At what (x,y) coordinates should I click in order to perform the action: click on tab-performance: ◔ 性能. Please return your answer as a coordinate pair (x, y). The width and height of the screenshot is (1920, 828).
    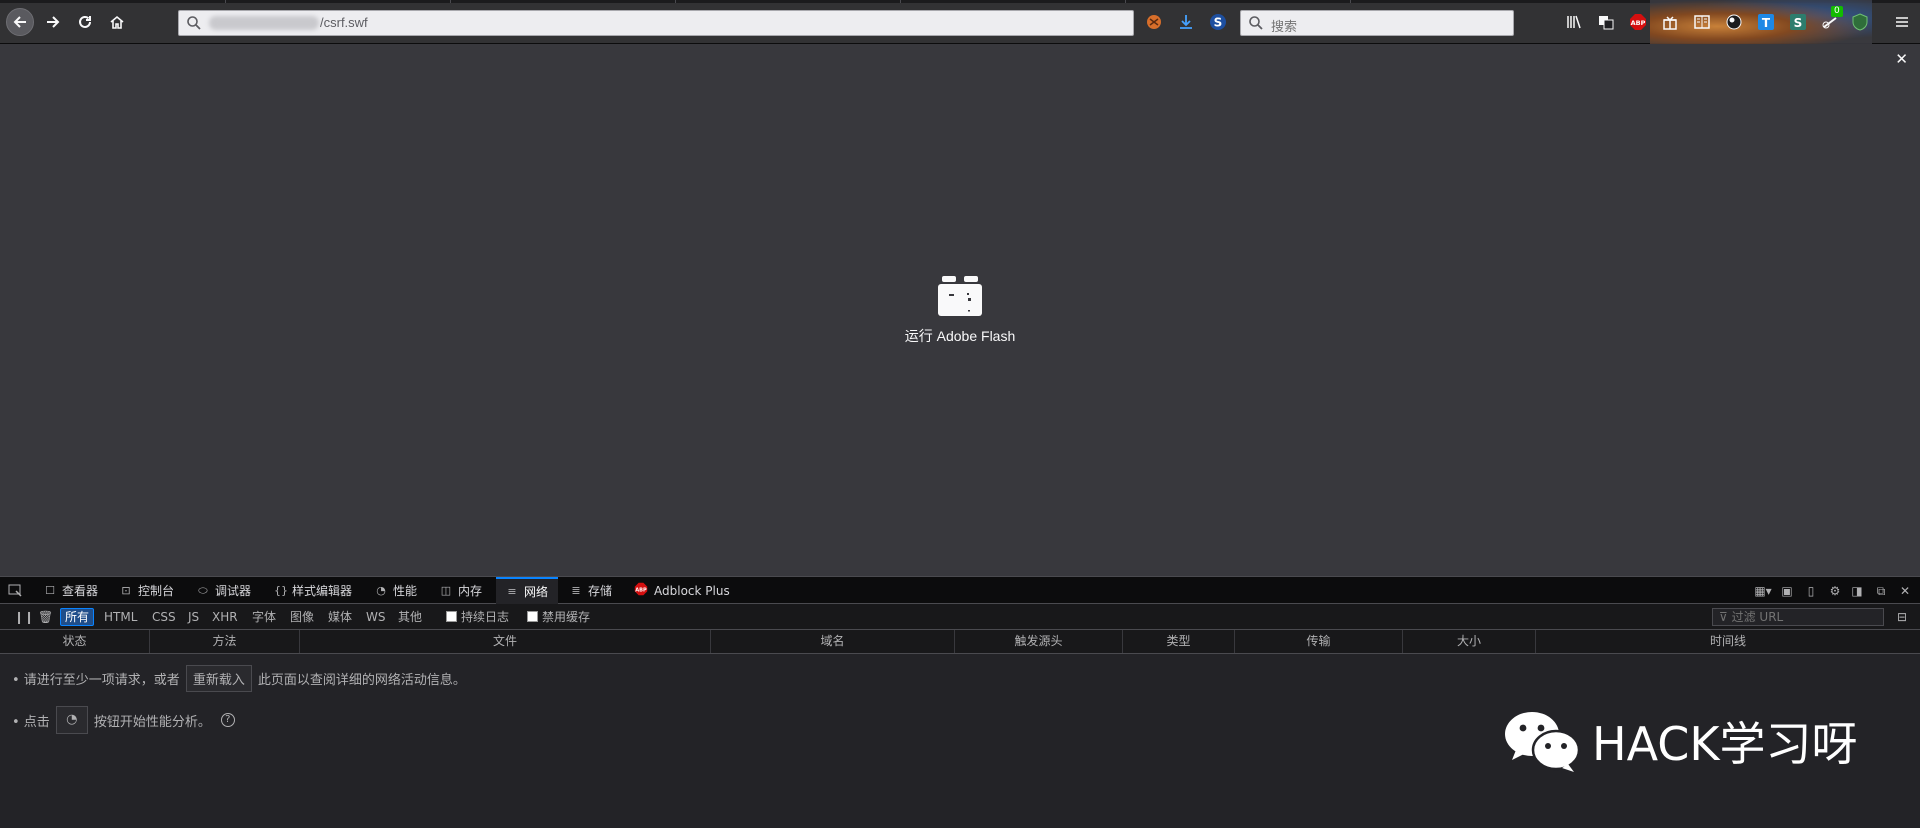
    Looking at the image, I should click on (396, 590).